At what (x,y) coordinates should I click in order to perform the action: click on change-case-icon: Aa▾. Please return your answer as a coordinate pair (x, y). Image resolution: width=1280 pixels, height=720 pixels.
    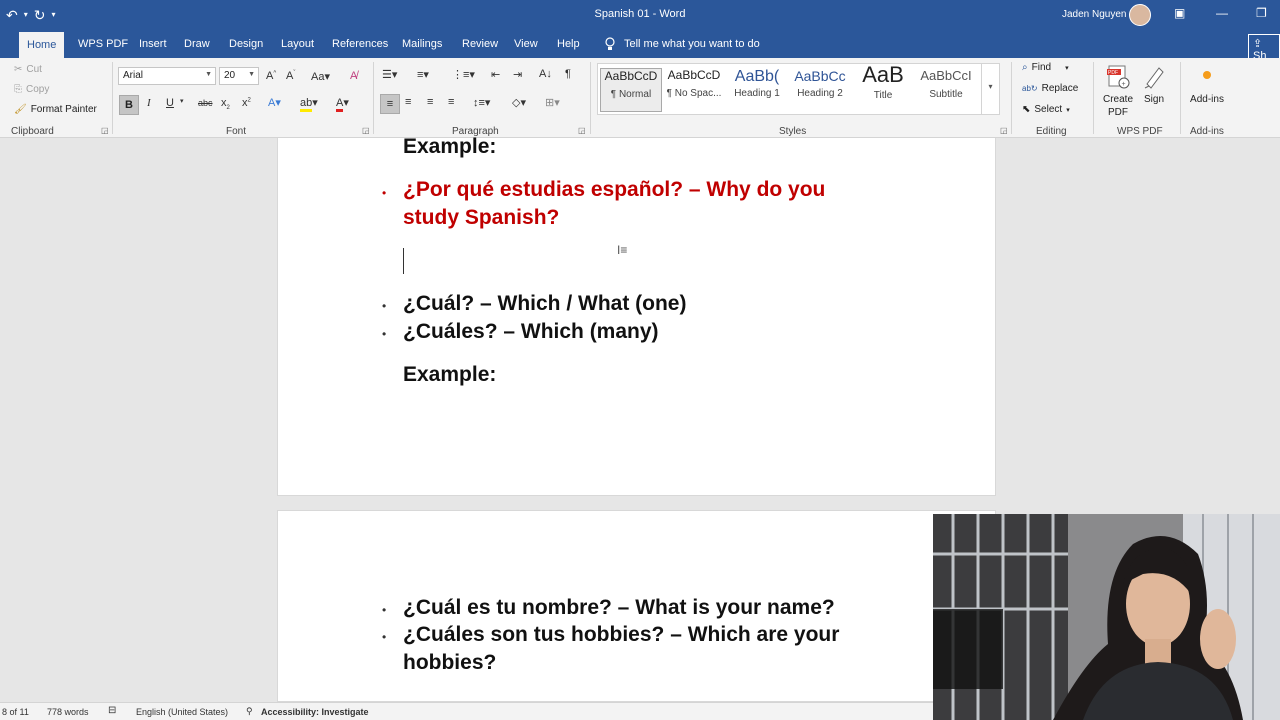
    Looking at the image, I should click on (320, 76).